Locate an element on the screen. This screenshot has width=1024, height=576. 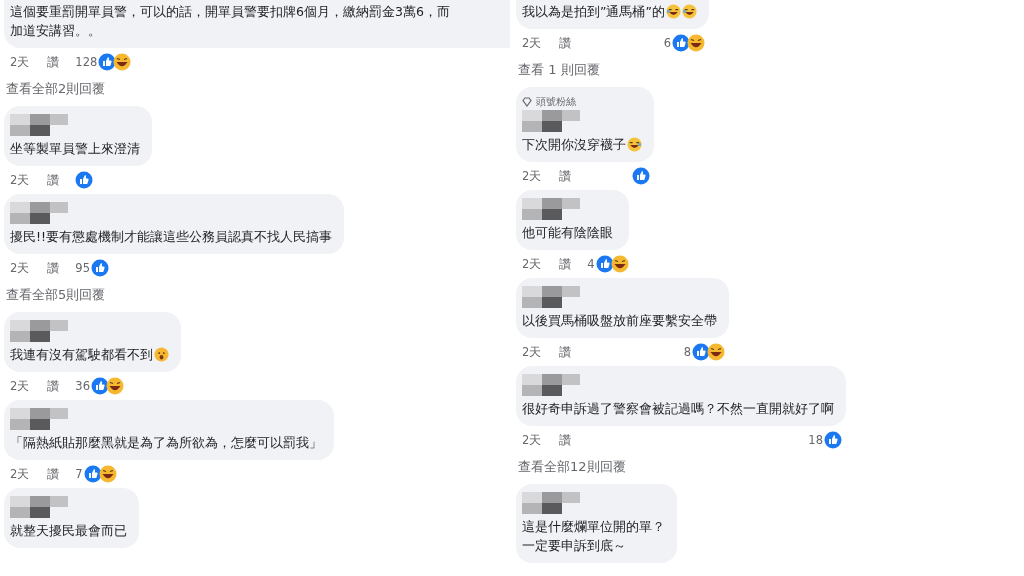
comment-text: 坐等製單員警上來澄清 is located at coordinates (75, 149).